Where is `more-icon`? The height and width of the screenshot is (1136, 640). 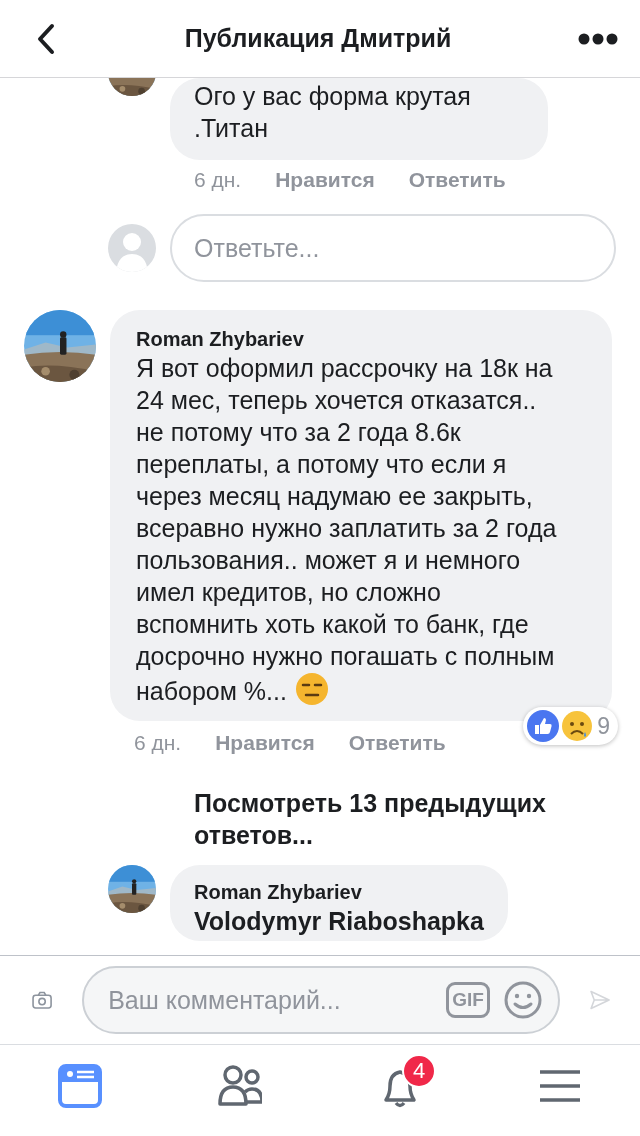
more-icon is located at coordinates (598, 38).